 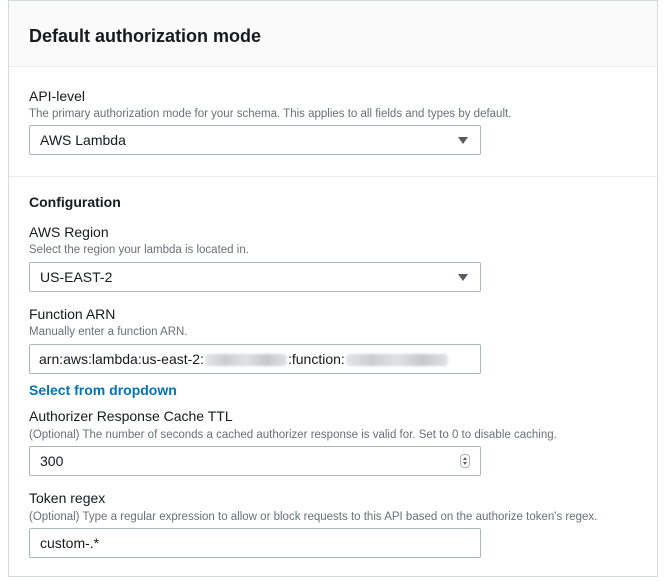 I want to click on redacted-account-id, so click(x=245, y=360).